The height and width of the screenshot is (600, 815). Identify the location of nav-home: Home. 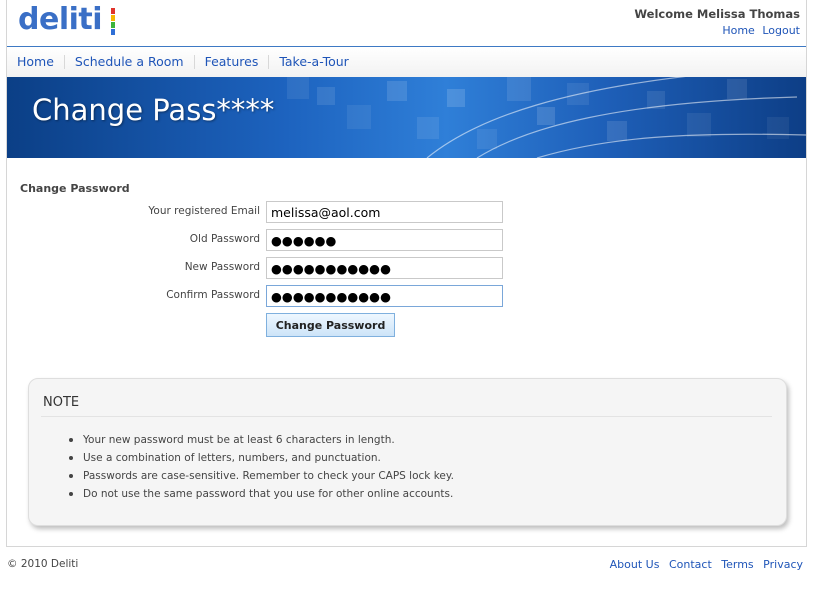
(35, 62).